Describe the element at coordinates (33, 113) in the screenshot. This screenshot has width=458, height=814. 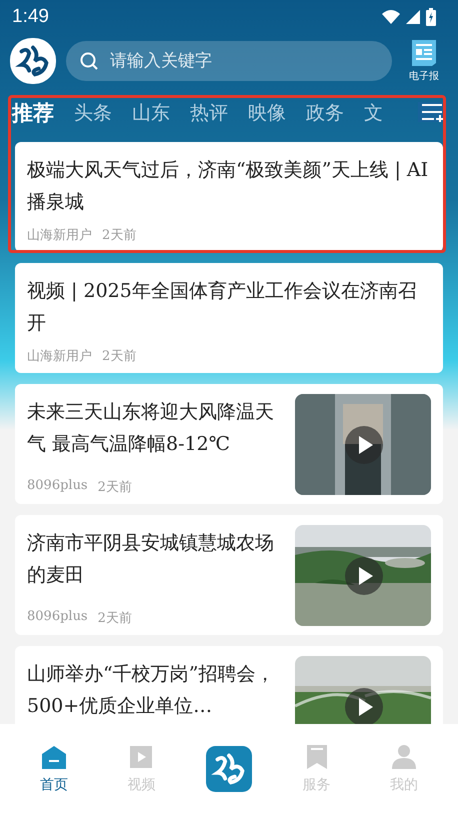
I see `category-tab: 推荐` at that location.